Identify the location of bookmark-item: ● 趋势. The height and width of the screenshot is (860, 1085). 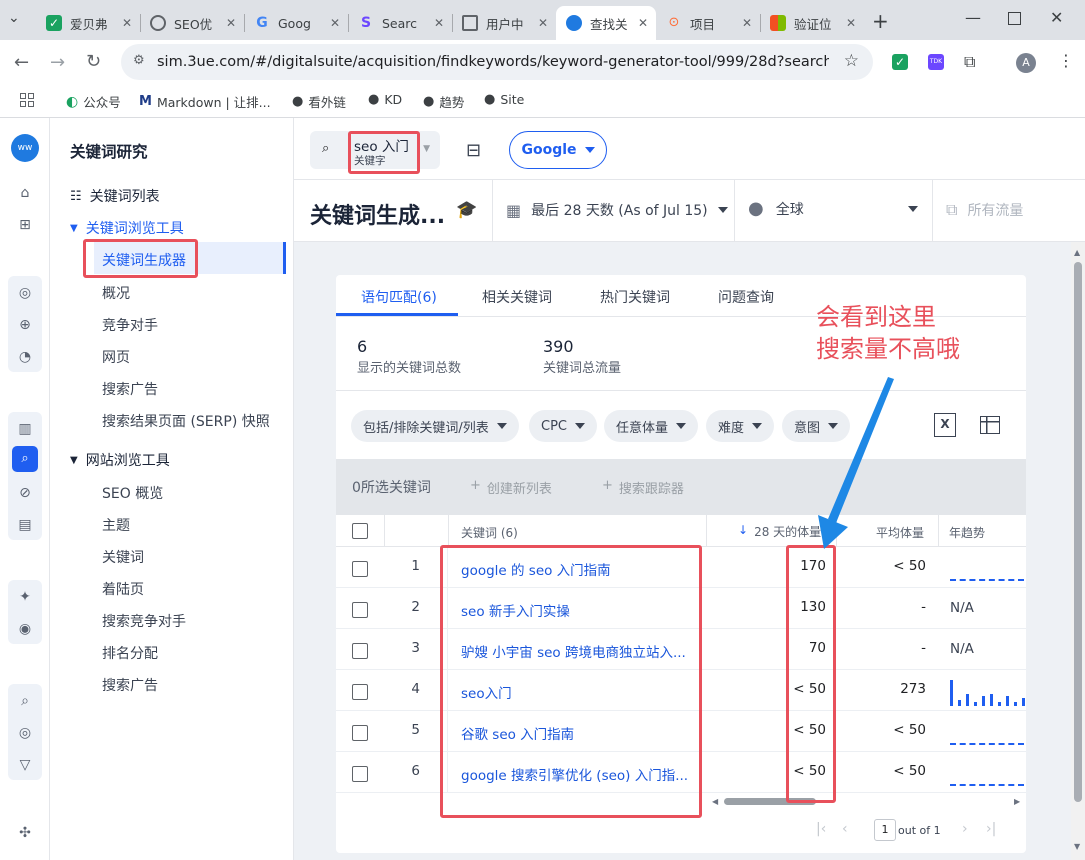
(443, 101).